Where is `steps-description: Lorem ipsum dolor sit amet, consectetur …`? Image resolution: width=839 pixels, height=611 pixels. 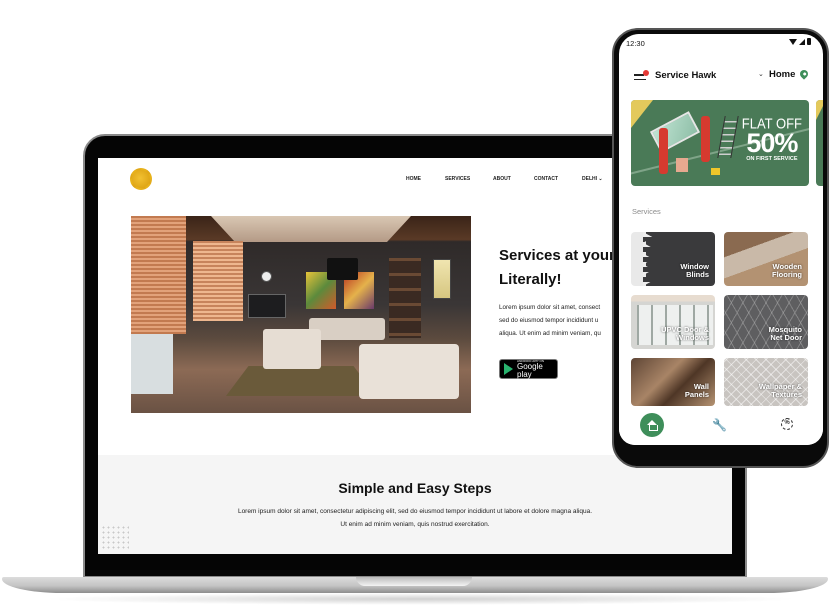
steps-description: Lorem ipsum dolor sit amet, consectetur … is located at coordinates (415, 518).